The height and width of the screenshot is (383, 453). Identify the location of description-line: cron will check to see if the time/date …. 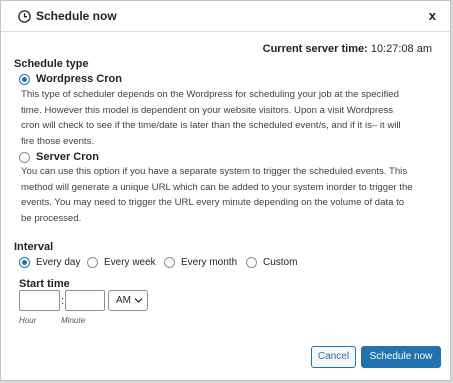
(211, 125).